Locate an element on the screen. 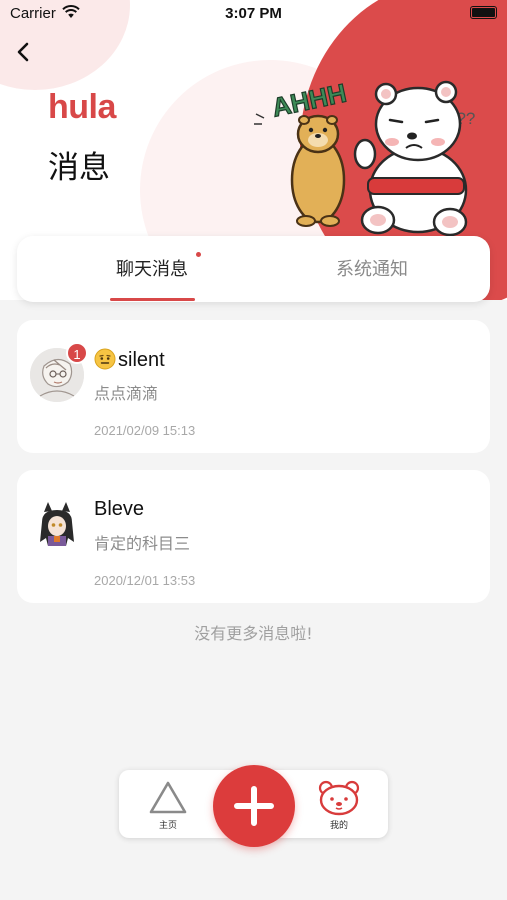 The height and width of the screenshot is (900, 507). conversation-item: Bleve 肯定的科目三 2020/12/01 13:53 is located at coordinates (253, 536).